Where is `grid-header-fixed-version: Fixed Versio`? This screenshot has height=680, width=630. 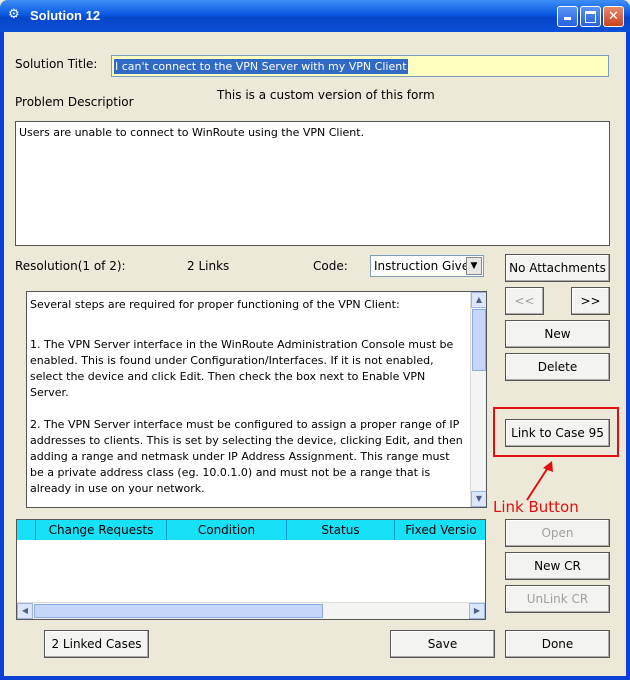 grid-header-fixed-version: Fixed Versio is located at coordinates (440, 530).